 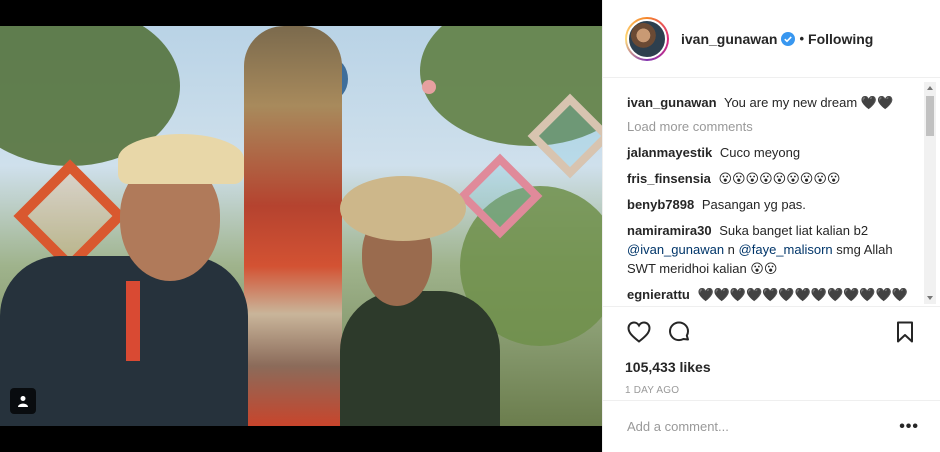 I want to click on comment-input, so click(x=763, y=426).